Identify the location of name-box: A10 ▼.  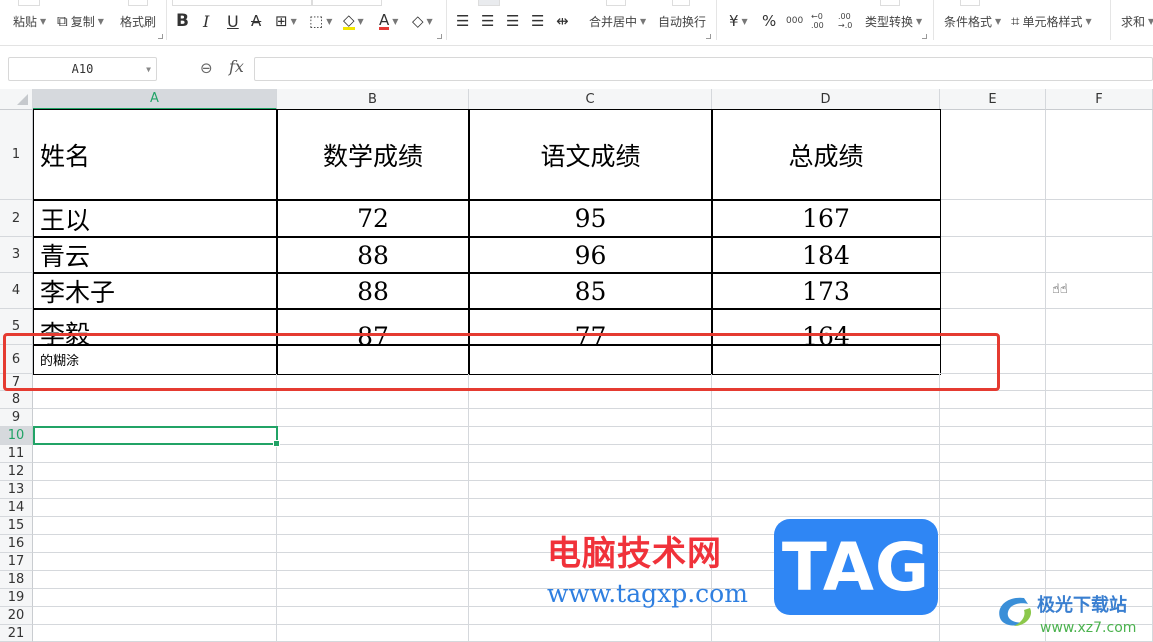
(82, 69).